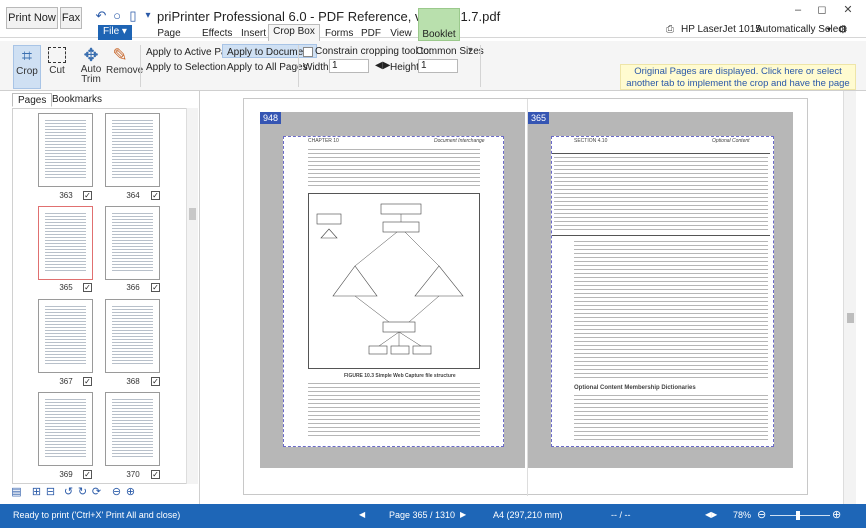  I want to click on tab-booklet: Booklet, so click(439, 24).